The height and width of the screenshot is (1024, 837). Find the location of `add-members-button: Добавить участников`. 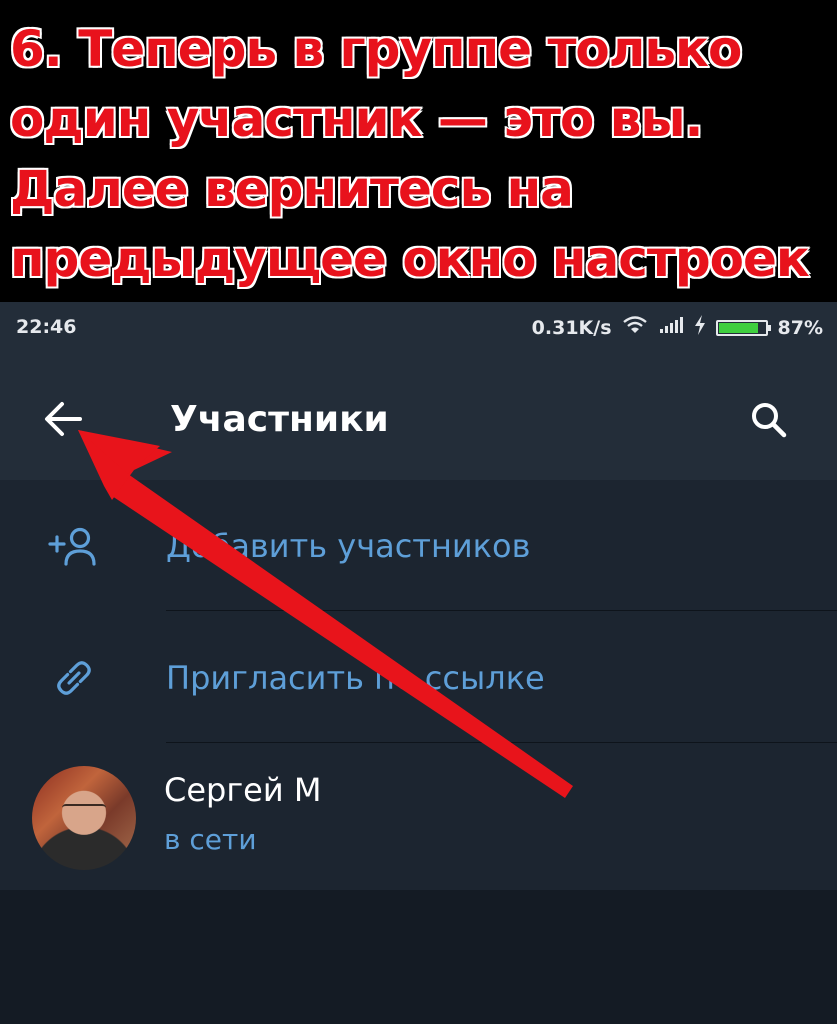

add-members-button: Добавить участников is located at coordinates (418, 545).